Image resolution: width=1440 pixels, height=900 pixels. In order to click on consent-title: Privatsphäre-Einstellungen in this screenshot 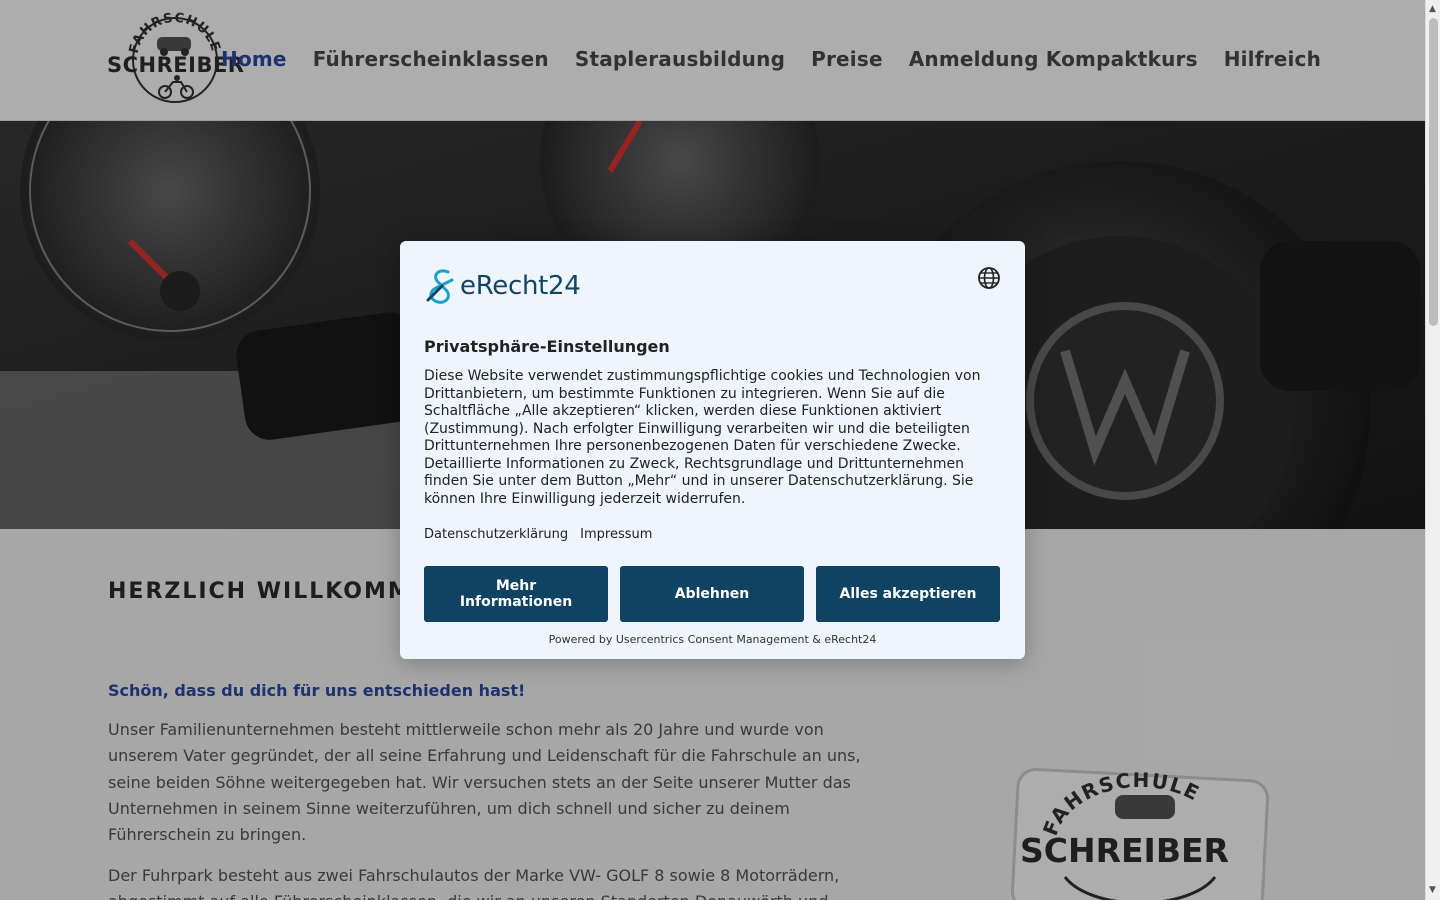, I will do `click(547, 346)`.